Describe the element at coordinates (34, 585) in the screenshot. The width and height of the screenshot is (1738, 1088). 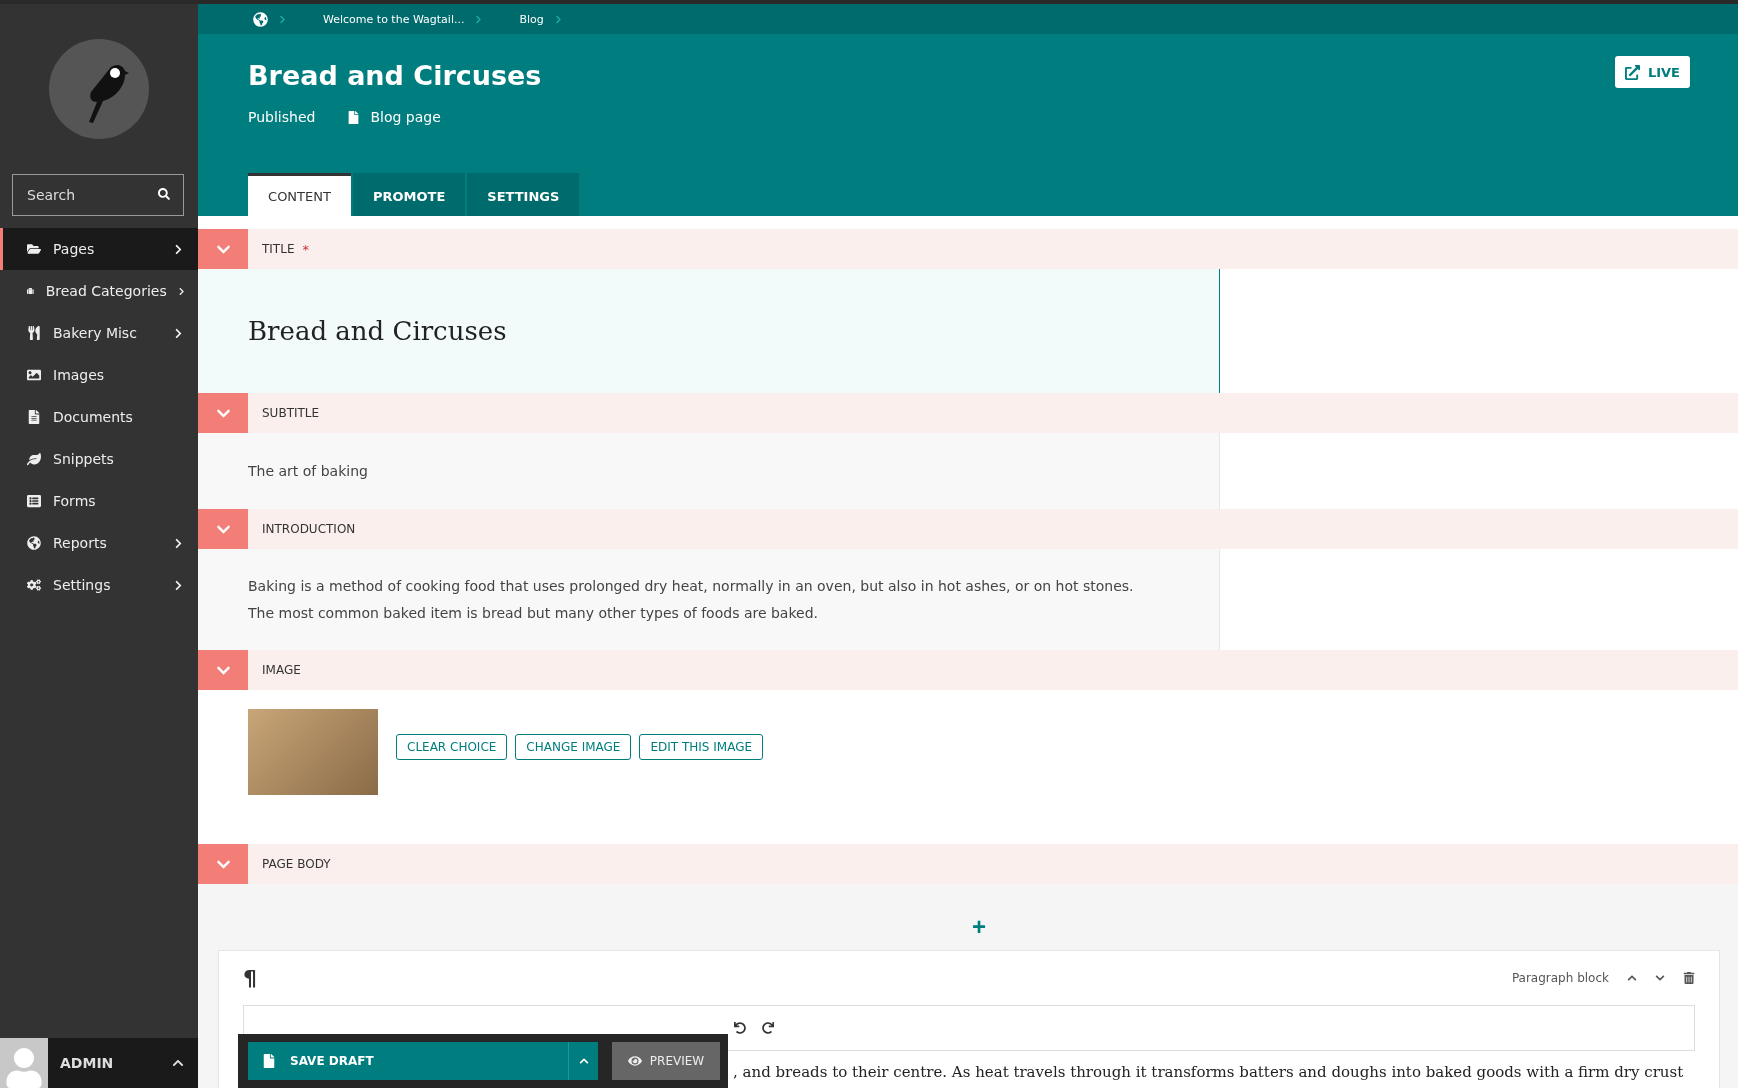
I see `gears-icon` at that location.